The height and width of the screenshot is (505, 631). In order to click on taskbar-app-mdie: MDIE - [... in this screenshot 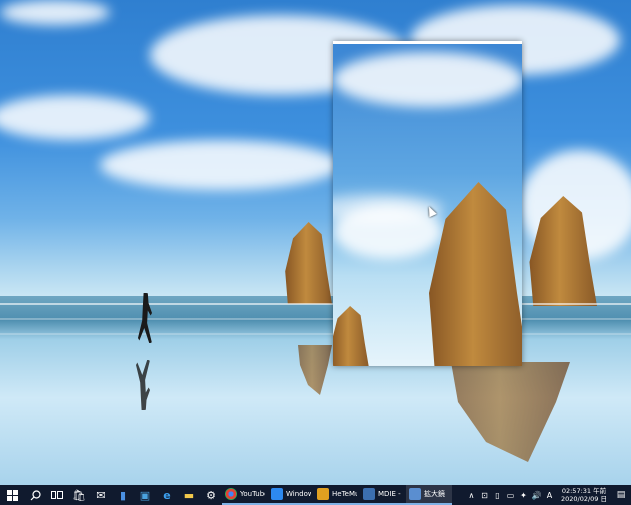, I will do `click(383, 495)`.